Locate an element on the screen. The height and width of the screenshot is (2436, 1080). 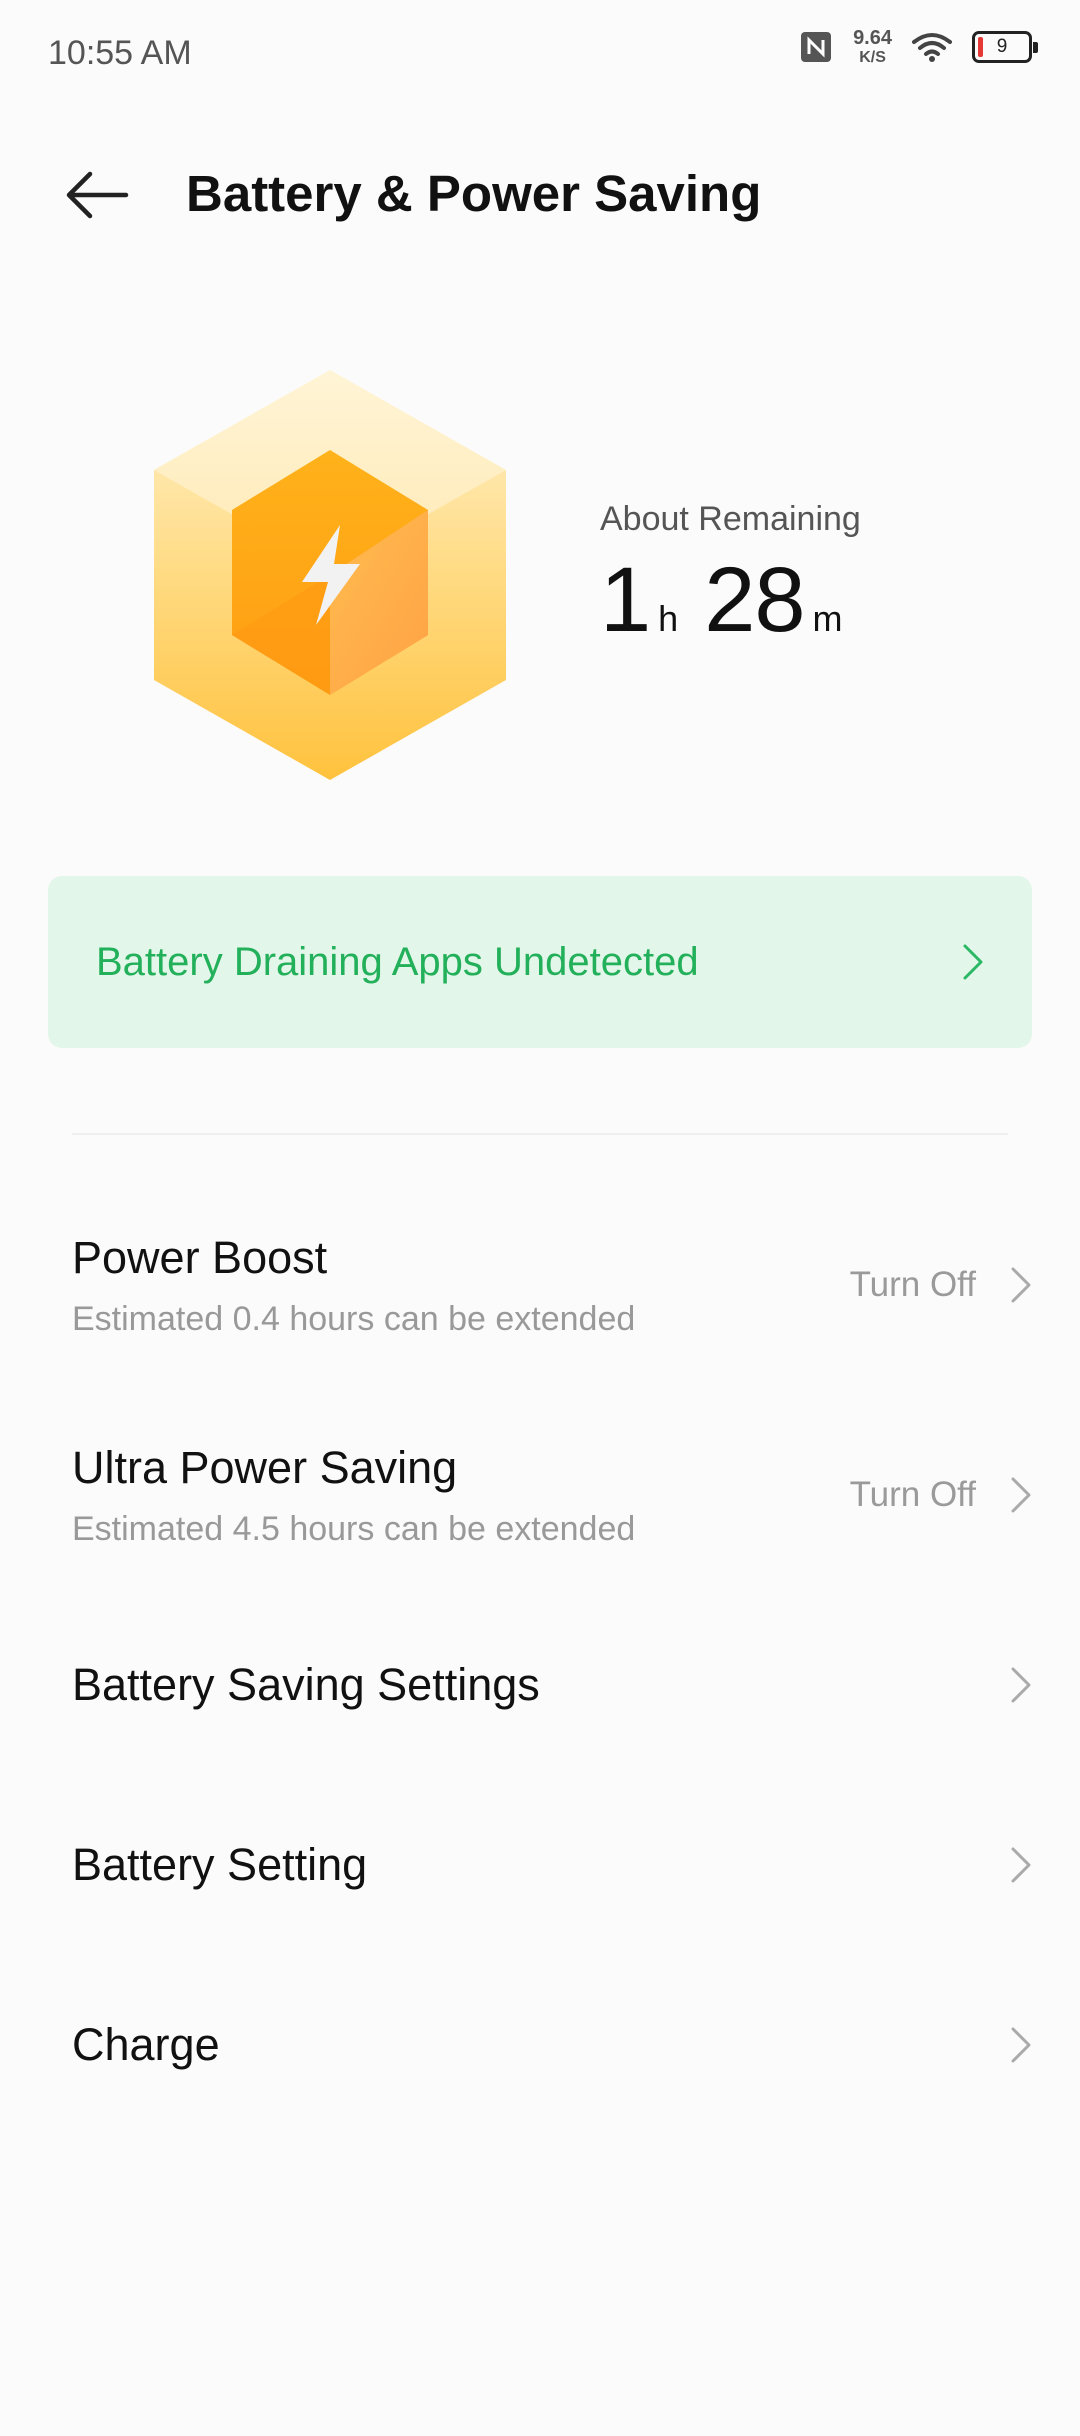
battery-draining-apps-label: Battery Draining Apps Undetected is located at coordinates (397, 961).